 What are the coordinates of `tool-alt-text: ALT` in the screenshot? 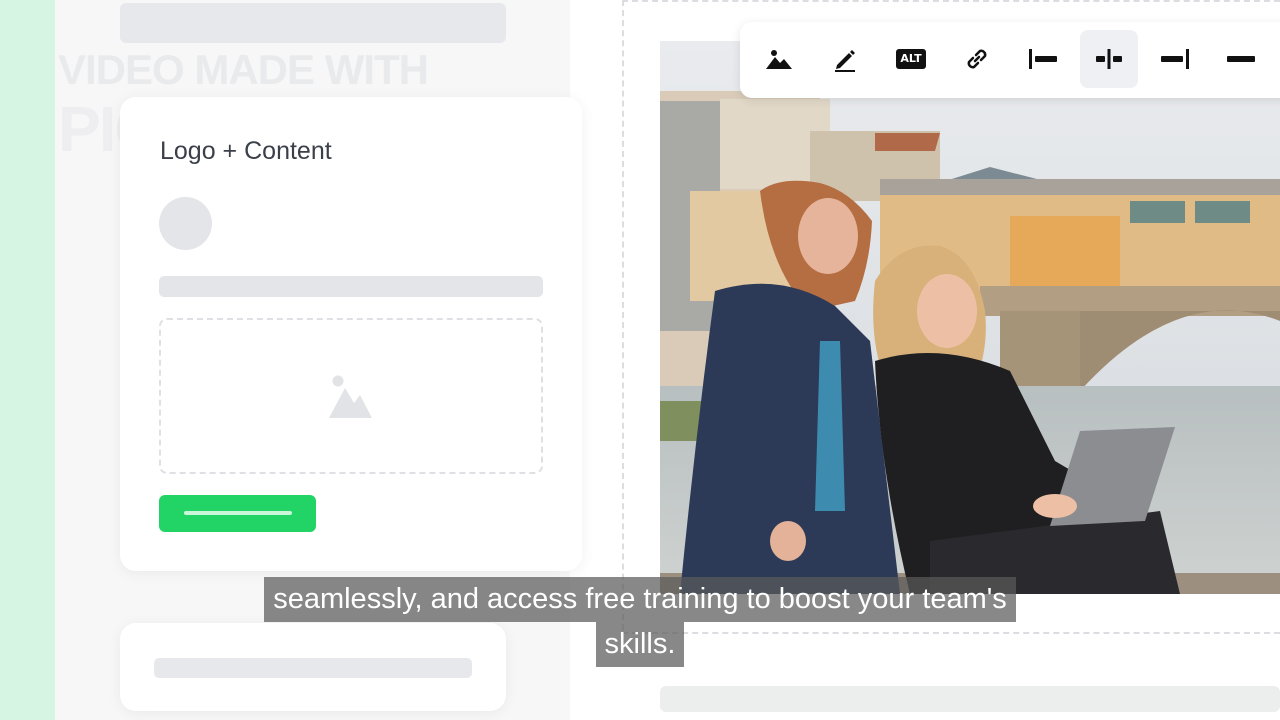 It's located at (911, 59).